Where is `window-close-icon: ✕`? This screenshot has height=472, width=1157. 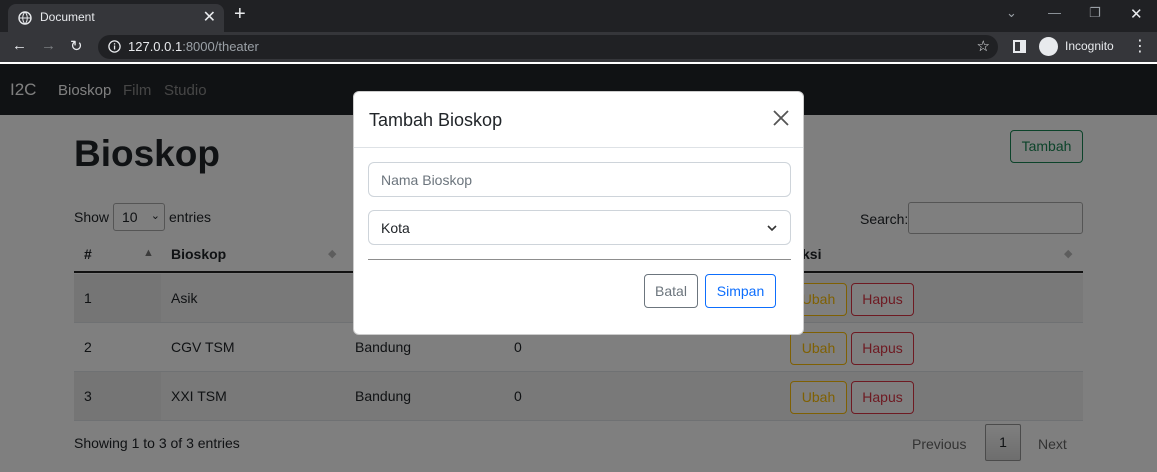
window-close-icon: ✕ is located at coordinates (1136, 14).